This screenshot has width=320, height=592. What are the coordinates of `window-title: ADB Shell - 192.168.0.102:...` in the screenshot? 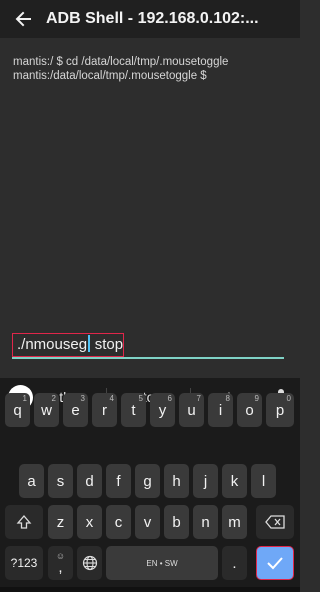 It's located at (152, 18).